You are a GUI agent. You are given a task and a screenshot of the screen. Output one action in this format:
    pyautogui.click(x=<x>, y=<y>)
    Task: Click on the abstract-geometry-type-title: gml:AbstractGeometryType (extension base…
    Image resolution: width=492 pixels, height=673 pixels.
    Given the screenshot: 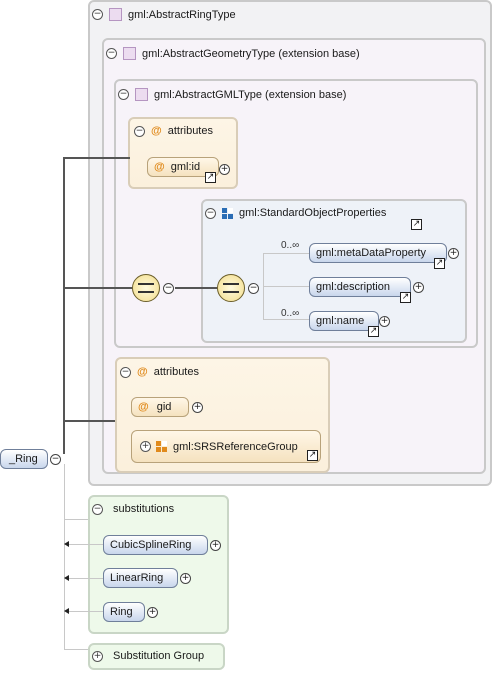 What is the action you would take?
    pyautogui.click(x=251, y=53)
    